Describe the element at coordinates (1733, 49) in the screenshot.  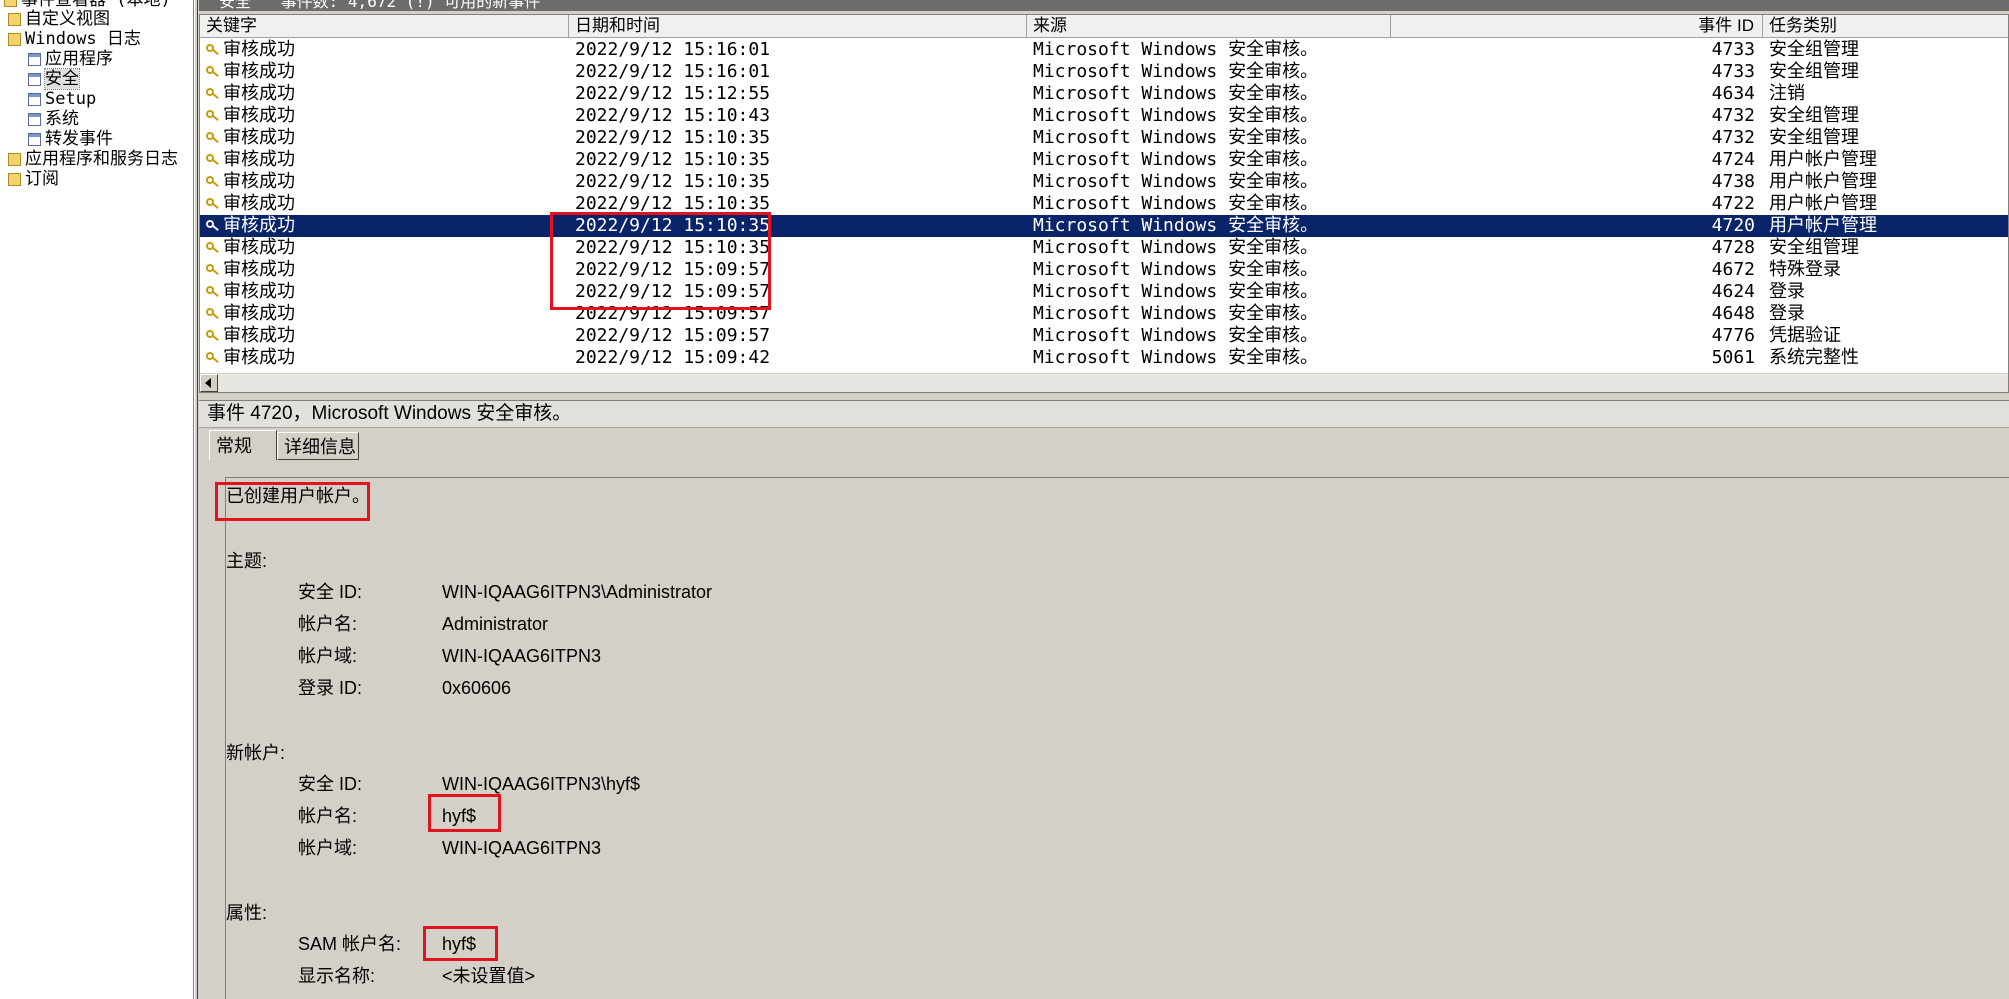
I see `event-id: 4733` at that location.